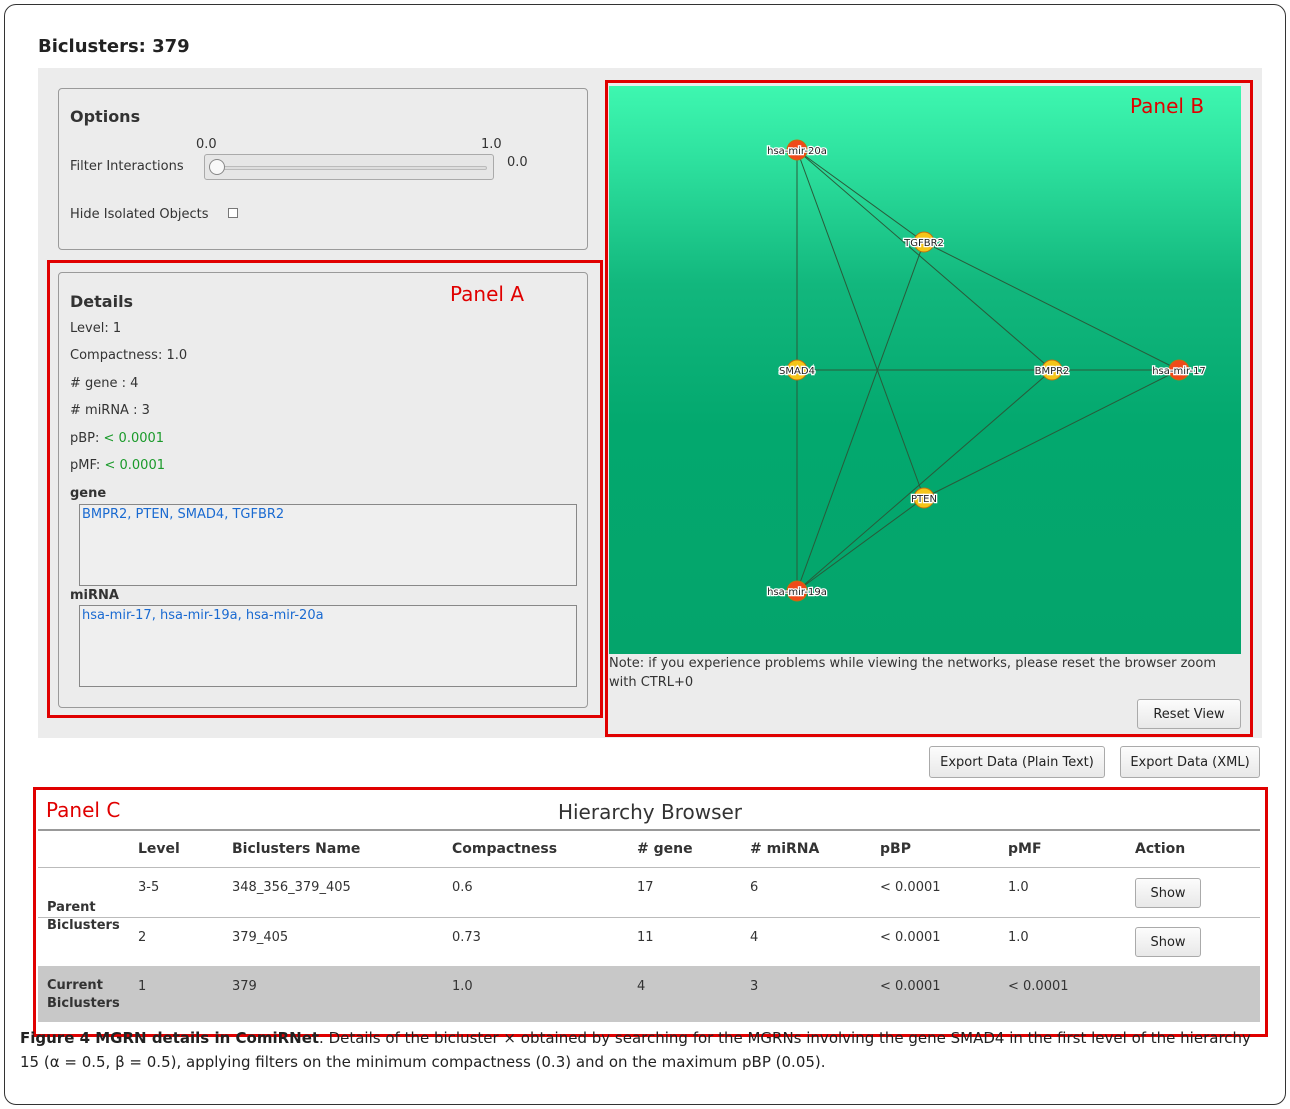 The width and height of the screenshot is (1290, 1109). Describe the element at coordinates (1017, 762) in the screenshot. I see `export-plain-text-button: Export Data (Plain Text)` at that location.